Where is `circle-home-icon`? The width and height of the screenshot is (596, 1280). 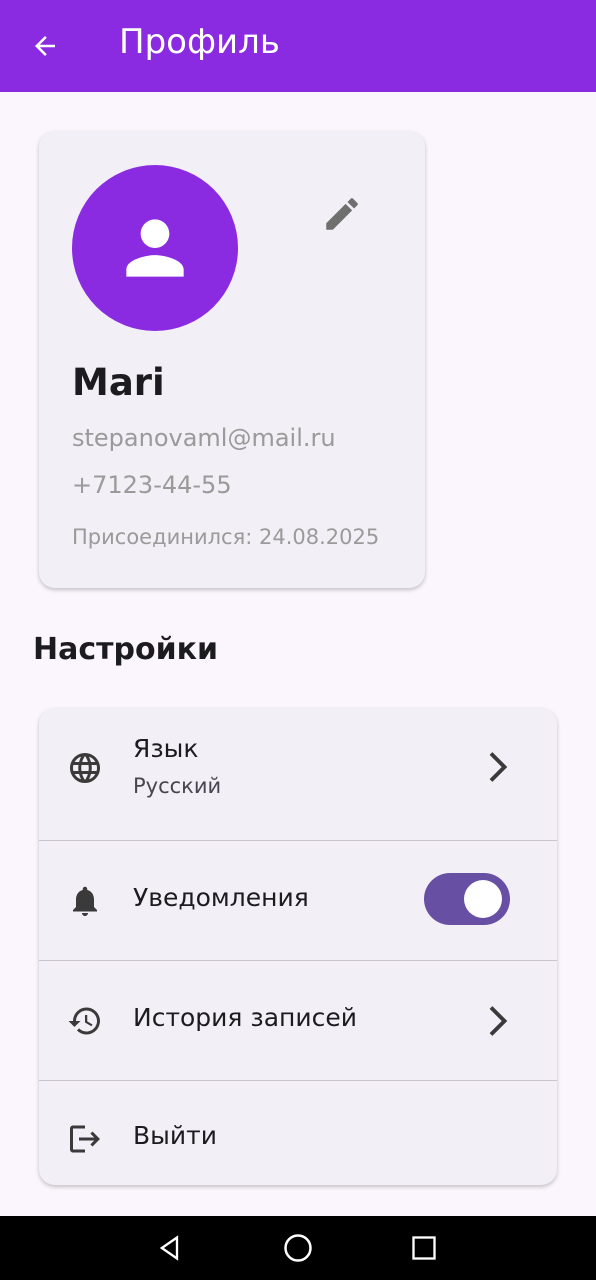 circle-home-icon is located at coordinates (298, 1248).